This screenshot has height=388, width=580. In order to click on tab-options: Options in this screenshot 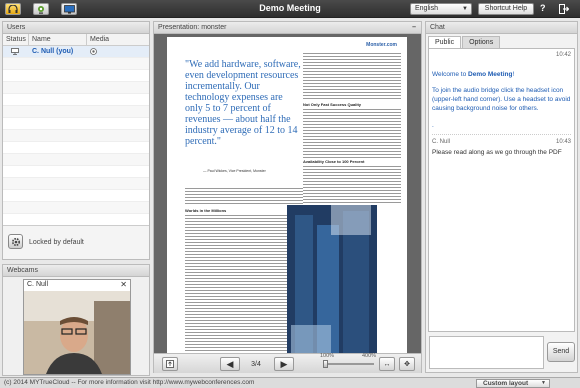, I will do `click(481, 42)`.